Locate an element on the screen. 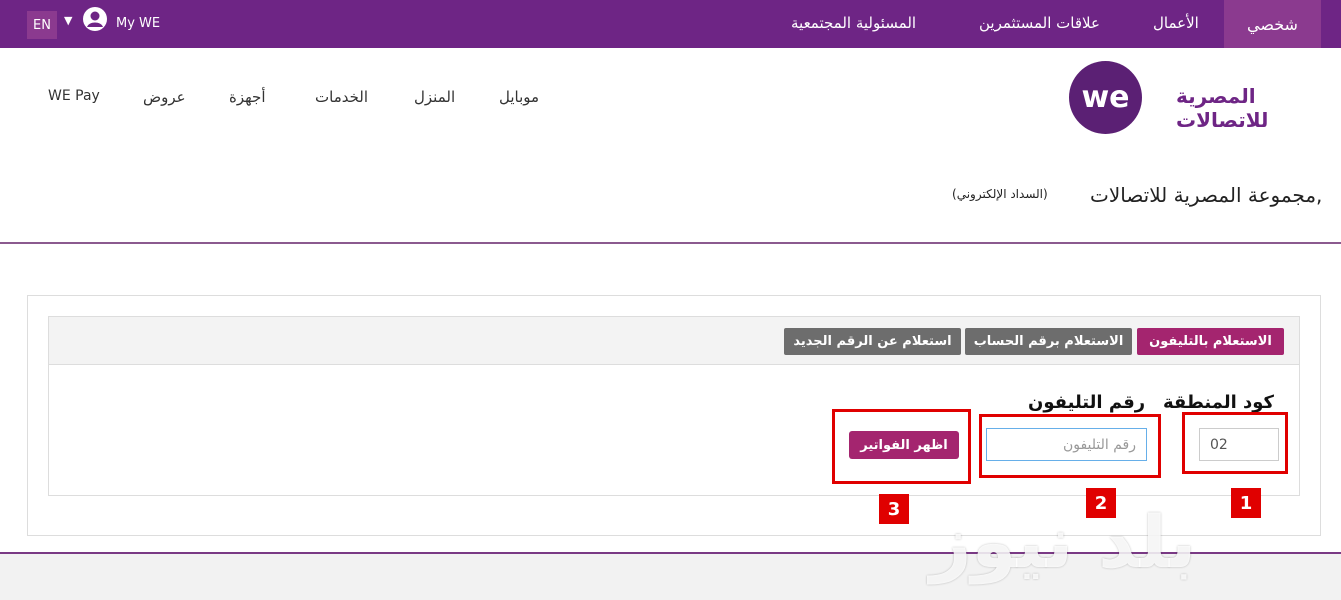 This screenshot has height=600, width=1341. tab-new-number-inquiry: استعلام عن الرقم الجديد is located at coordinates (872, 341).